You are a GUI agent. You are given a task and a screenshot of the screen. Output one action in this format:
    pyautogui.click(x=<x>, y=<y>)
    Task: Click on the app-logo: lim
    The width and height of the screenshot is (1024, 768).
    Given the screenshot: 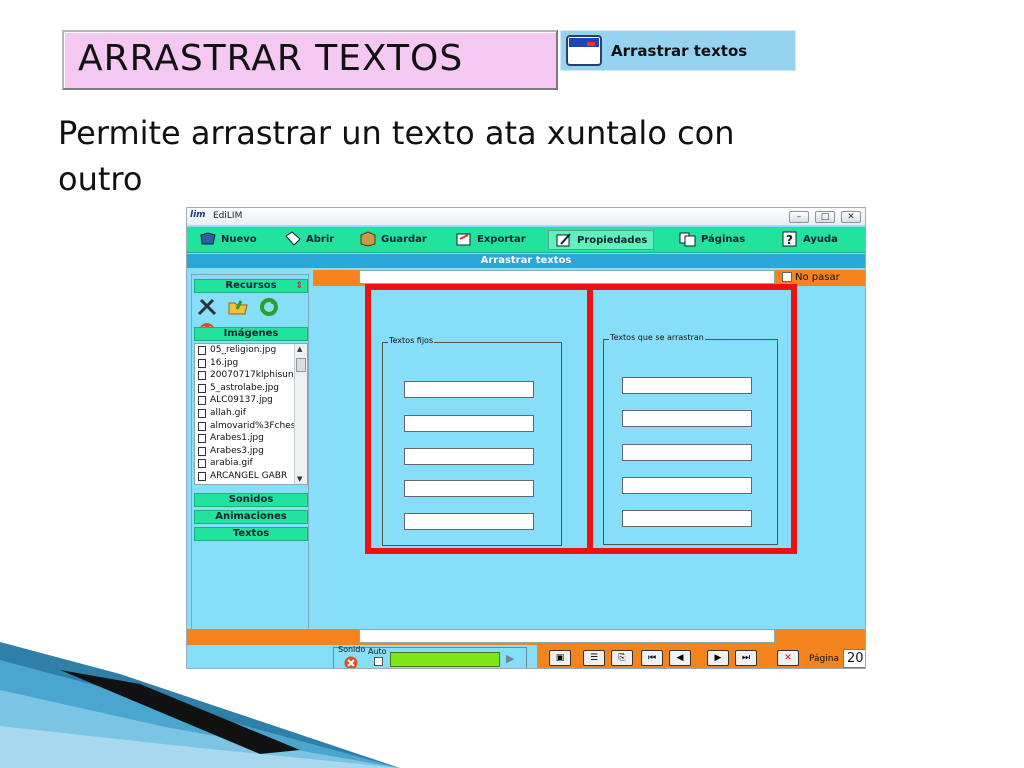 What is the action you would take?
    pyautogui.click(x=198, y=215)
    